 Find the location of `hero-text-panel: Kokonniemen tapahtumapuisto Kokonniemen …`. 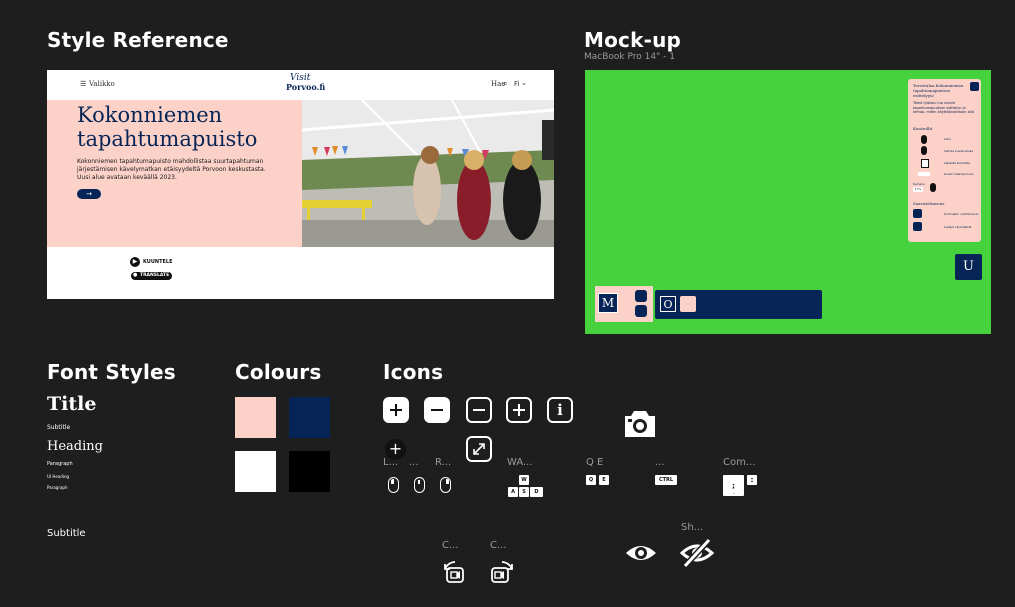

hero-text-panel: Kokonniemen tapahtumapuisto Kokonniemen … is located at coordinates (174, 173).